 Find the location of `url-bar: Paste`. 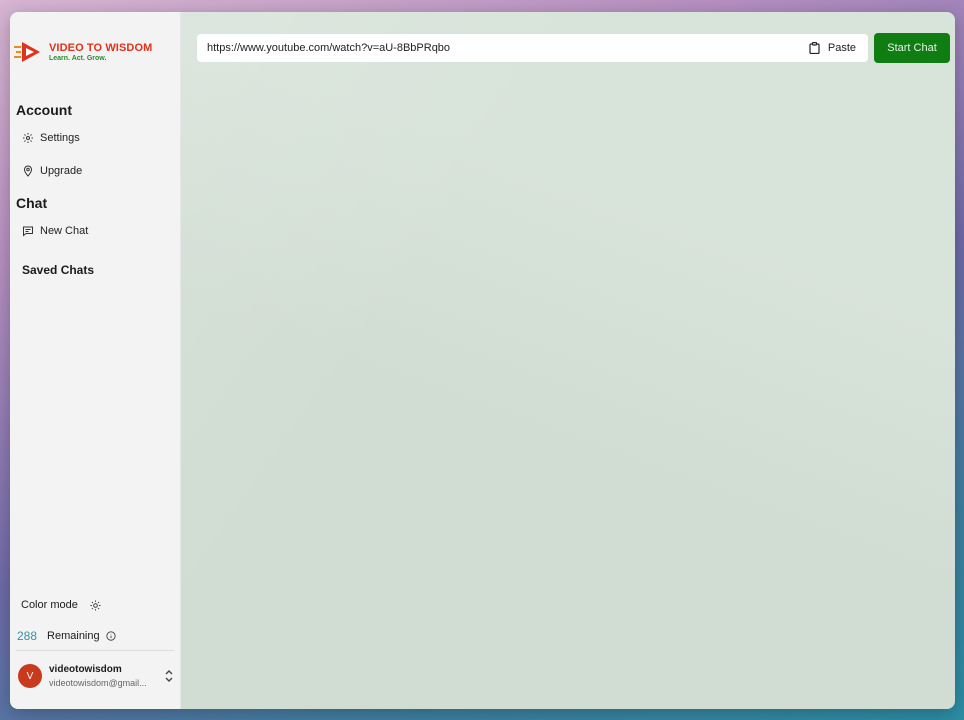

url-bar: Paste is located at coordinates (532, 48).